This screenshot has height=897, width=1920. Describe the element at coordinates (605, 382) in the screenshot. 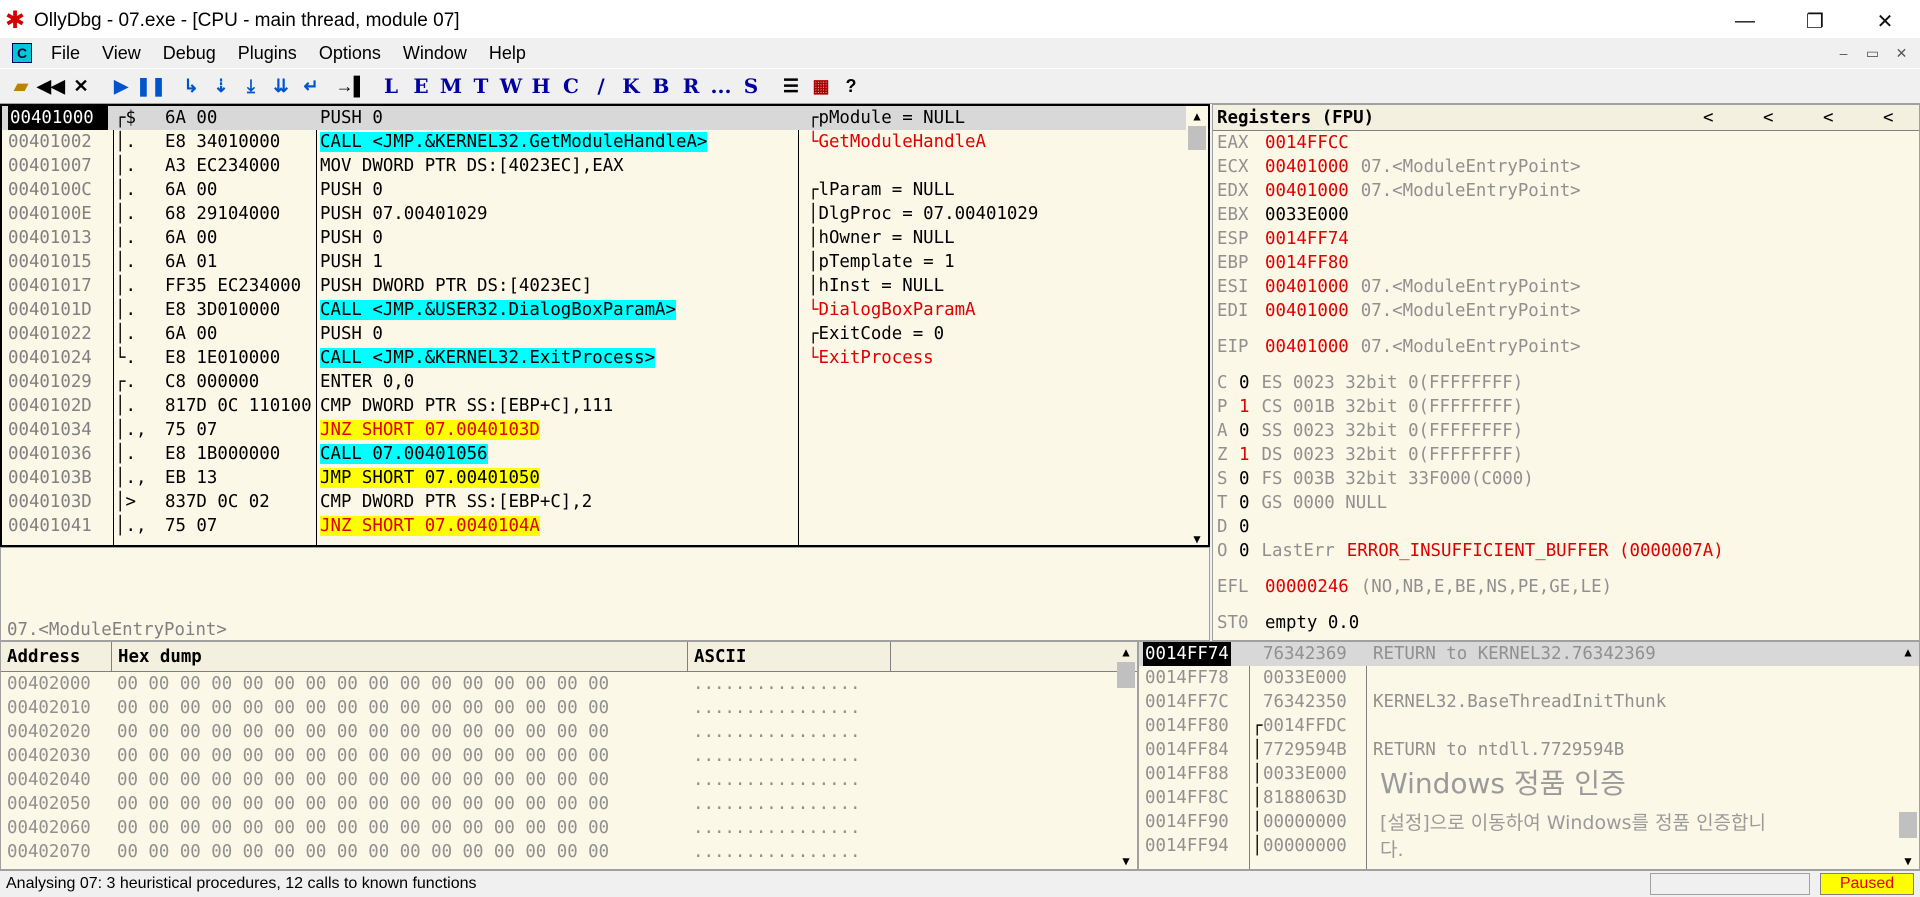

I see `disasm-row: 00401029 ┌. C8 000000 ENTER 0,0` at that location.